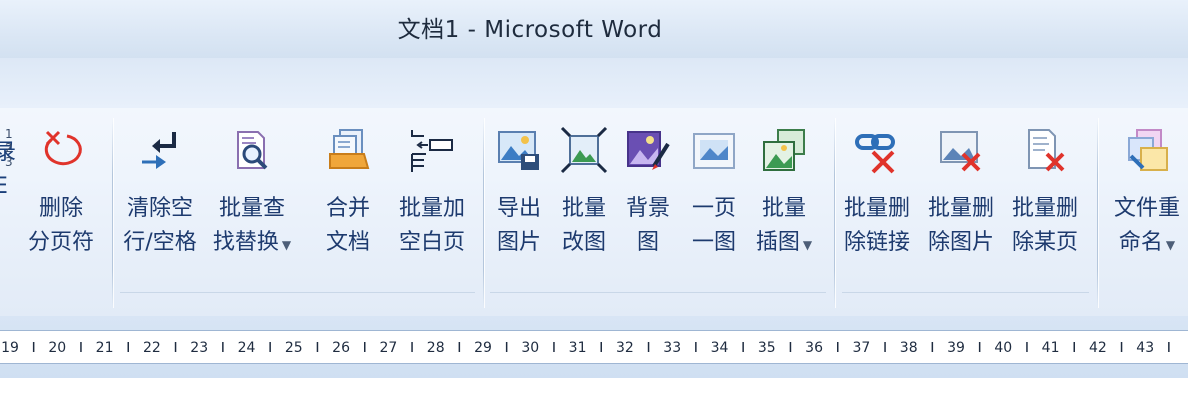 Image resolution: width=1188 pixels, height=394 pixels. I want to click on svg-text: 3, so click(9, 162).